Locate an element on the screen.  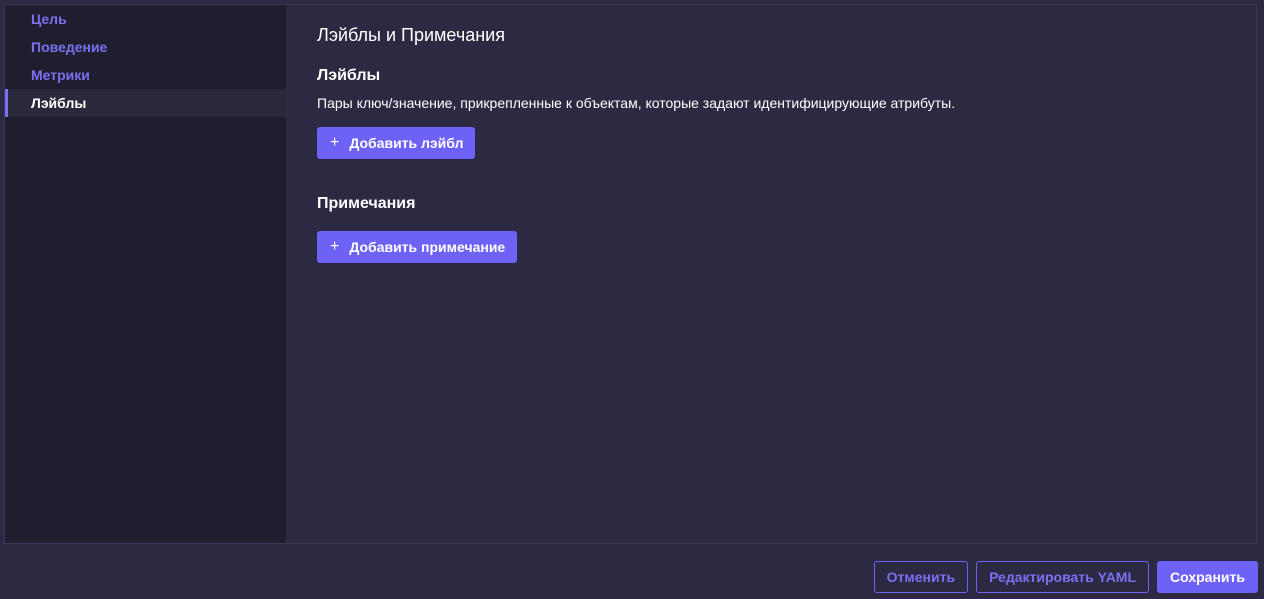
sidebar-item-goal: Цель is located at coordinates (145, 19).